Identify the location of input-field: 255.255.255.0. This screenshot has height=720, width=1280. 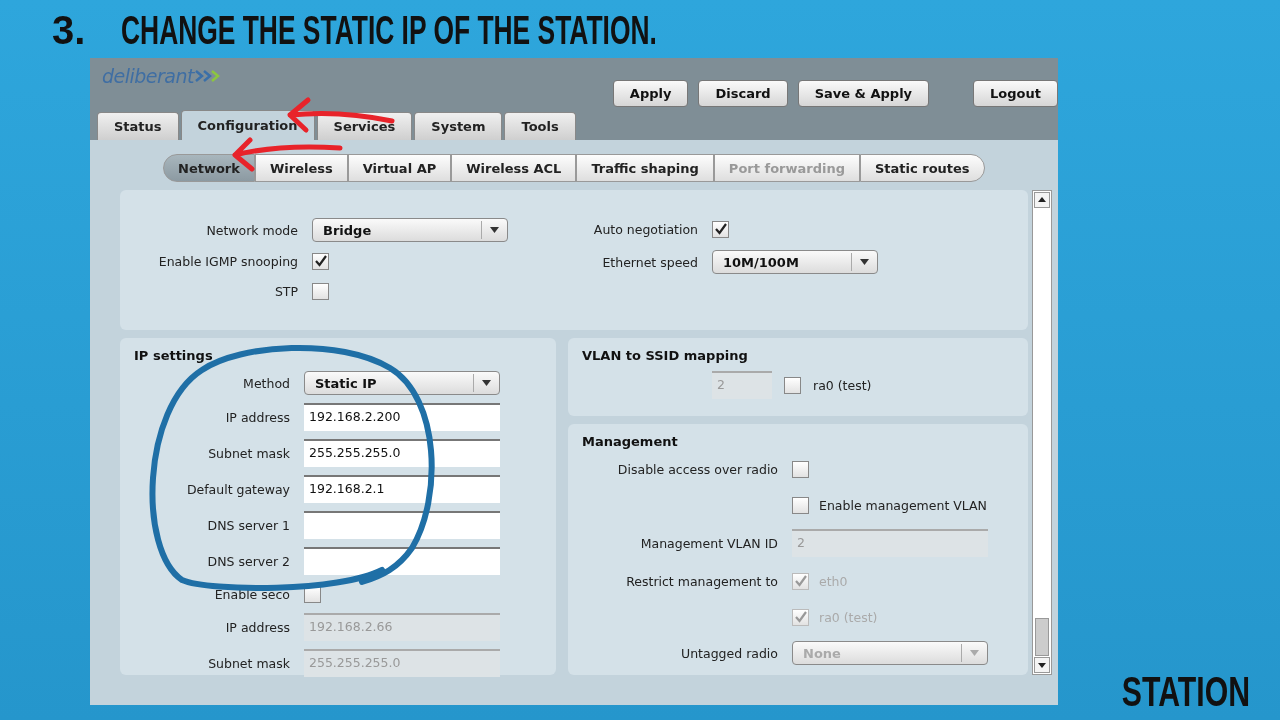
(402, 453).